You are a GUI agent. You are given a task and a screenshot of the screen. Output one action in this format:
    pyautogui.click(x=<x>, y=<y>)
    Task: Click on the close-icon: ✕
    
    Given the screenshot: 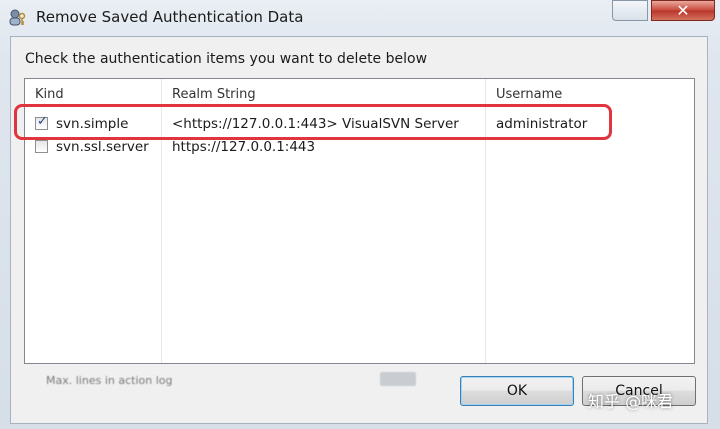 What is the action you would take?
    pyautogui.click(x=683, y=10)
    